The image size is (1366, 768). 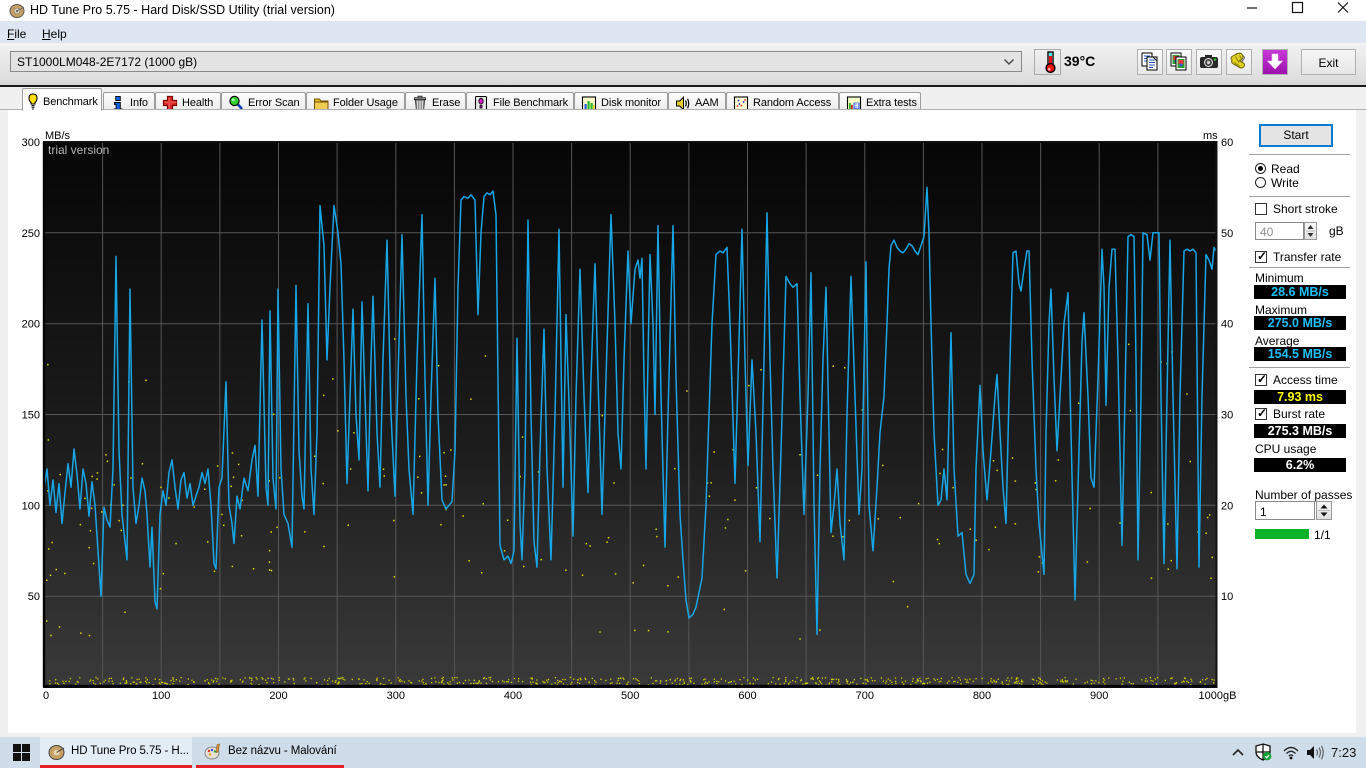 What do you see at coordinates (58, 136) in the screenshot?
I see `svg-text: MB/s` at bounding box center [58, 136].